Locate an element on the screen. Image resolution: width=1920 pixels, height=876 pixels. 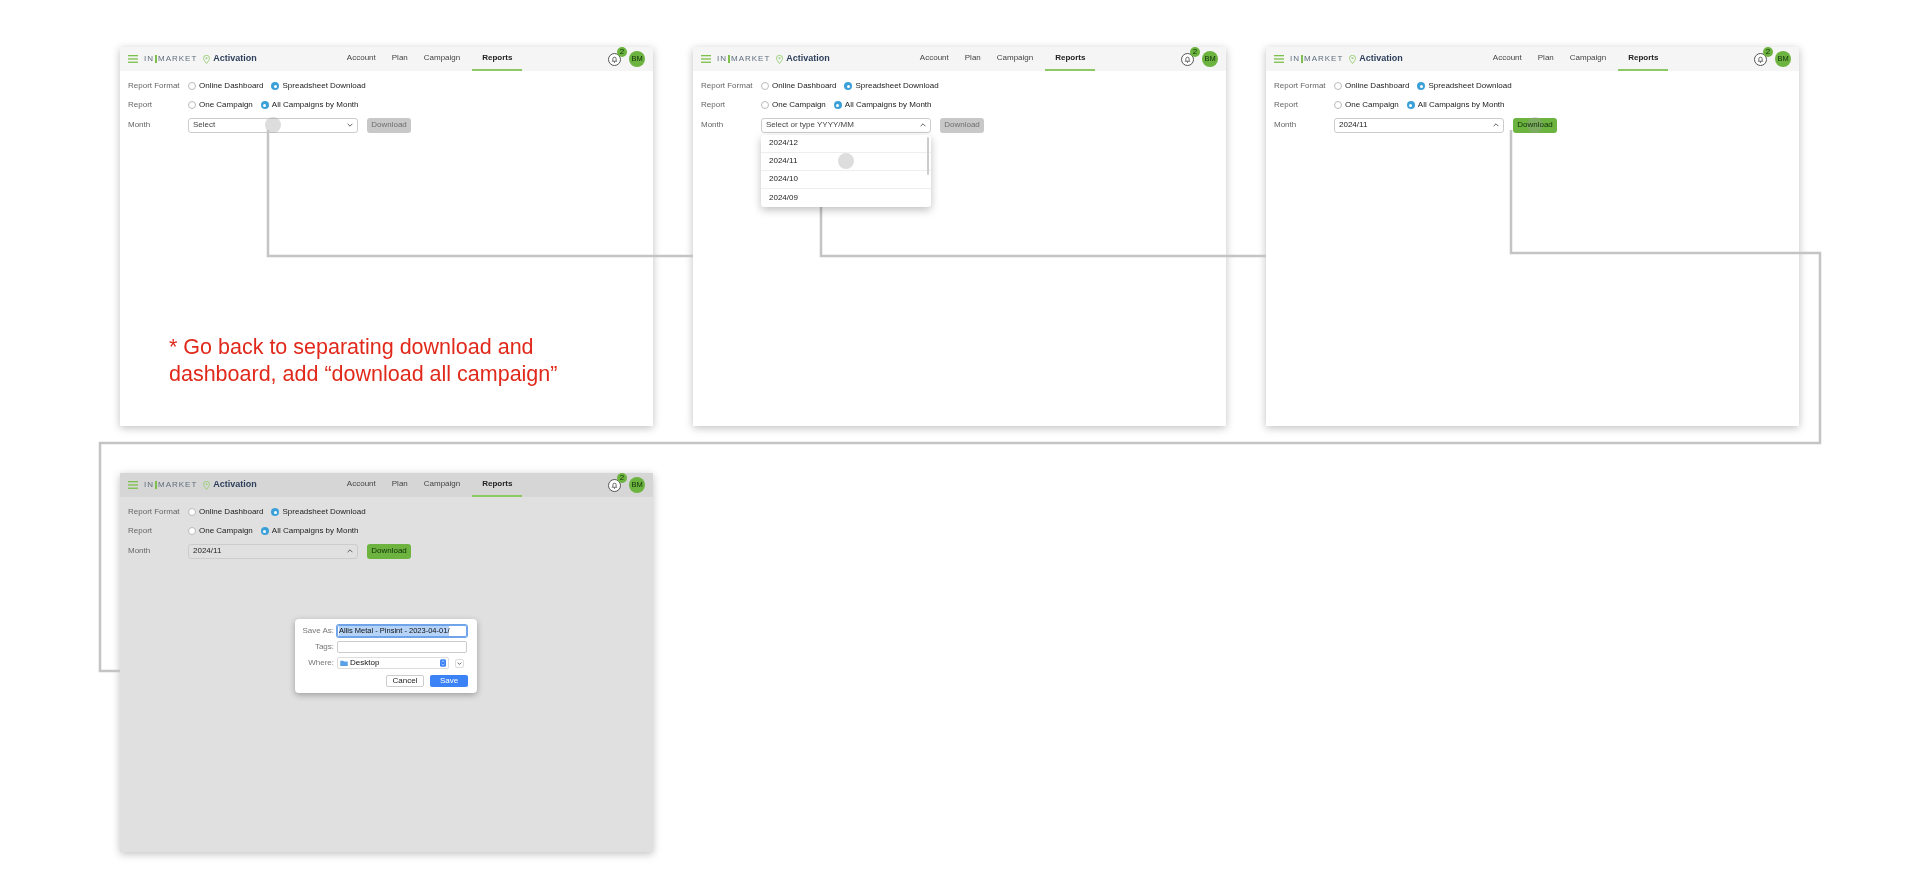
dialog-button: Save is located at coordinates (449, 681).